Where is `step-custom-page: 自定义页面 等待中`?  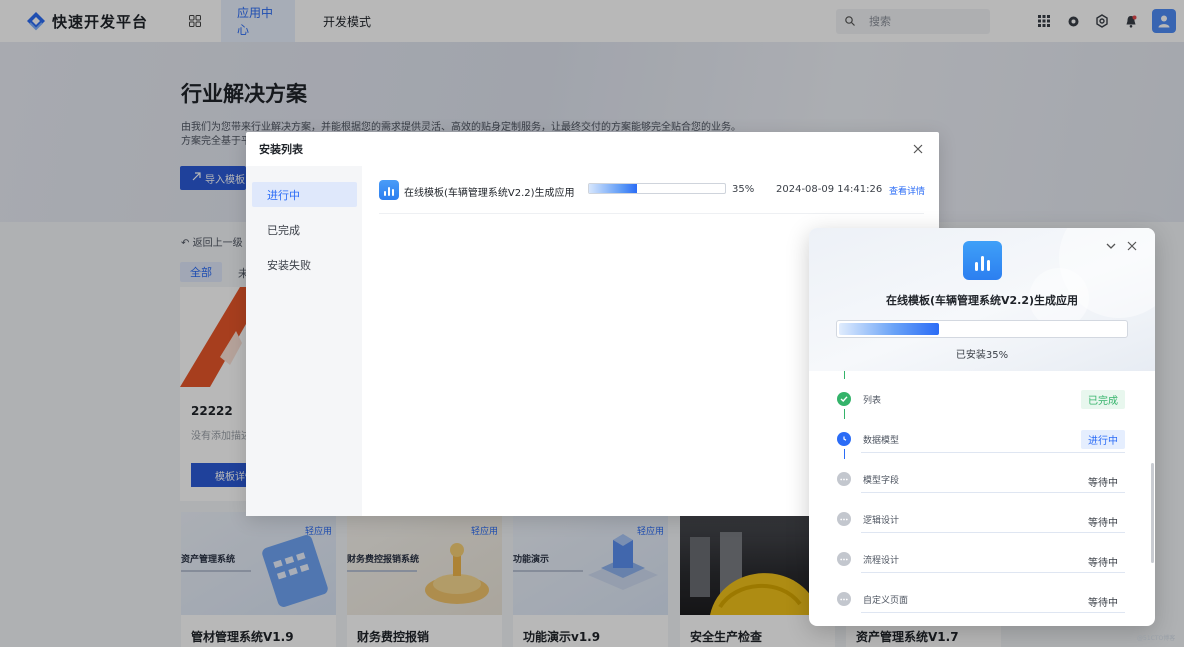 step-custom-page: 自定义页面 等待中 is located at coordinates (982, 608).